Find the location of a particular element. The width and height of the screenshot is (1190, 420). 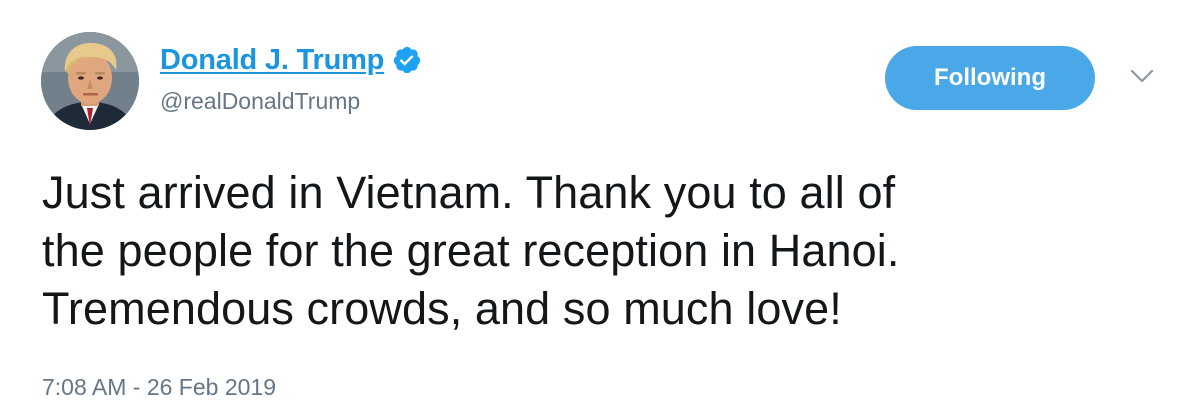

tweet-timestamp: 7:08 AM - 26 Feb 2019 is located at coordinates (159, 387).